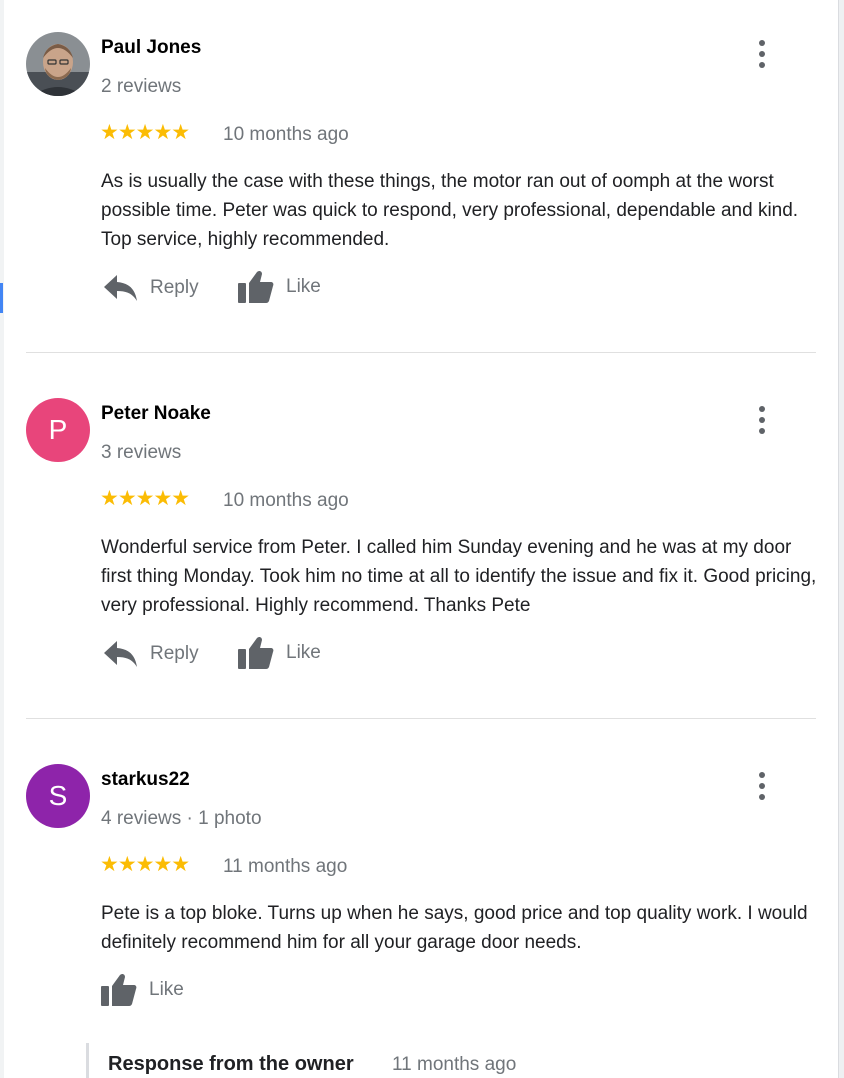 This screenshot has width=844, height=1078. I want to click on left-edge-marker, so click(1, 298).